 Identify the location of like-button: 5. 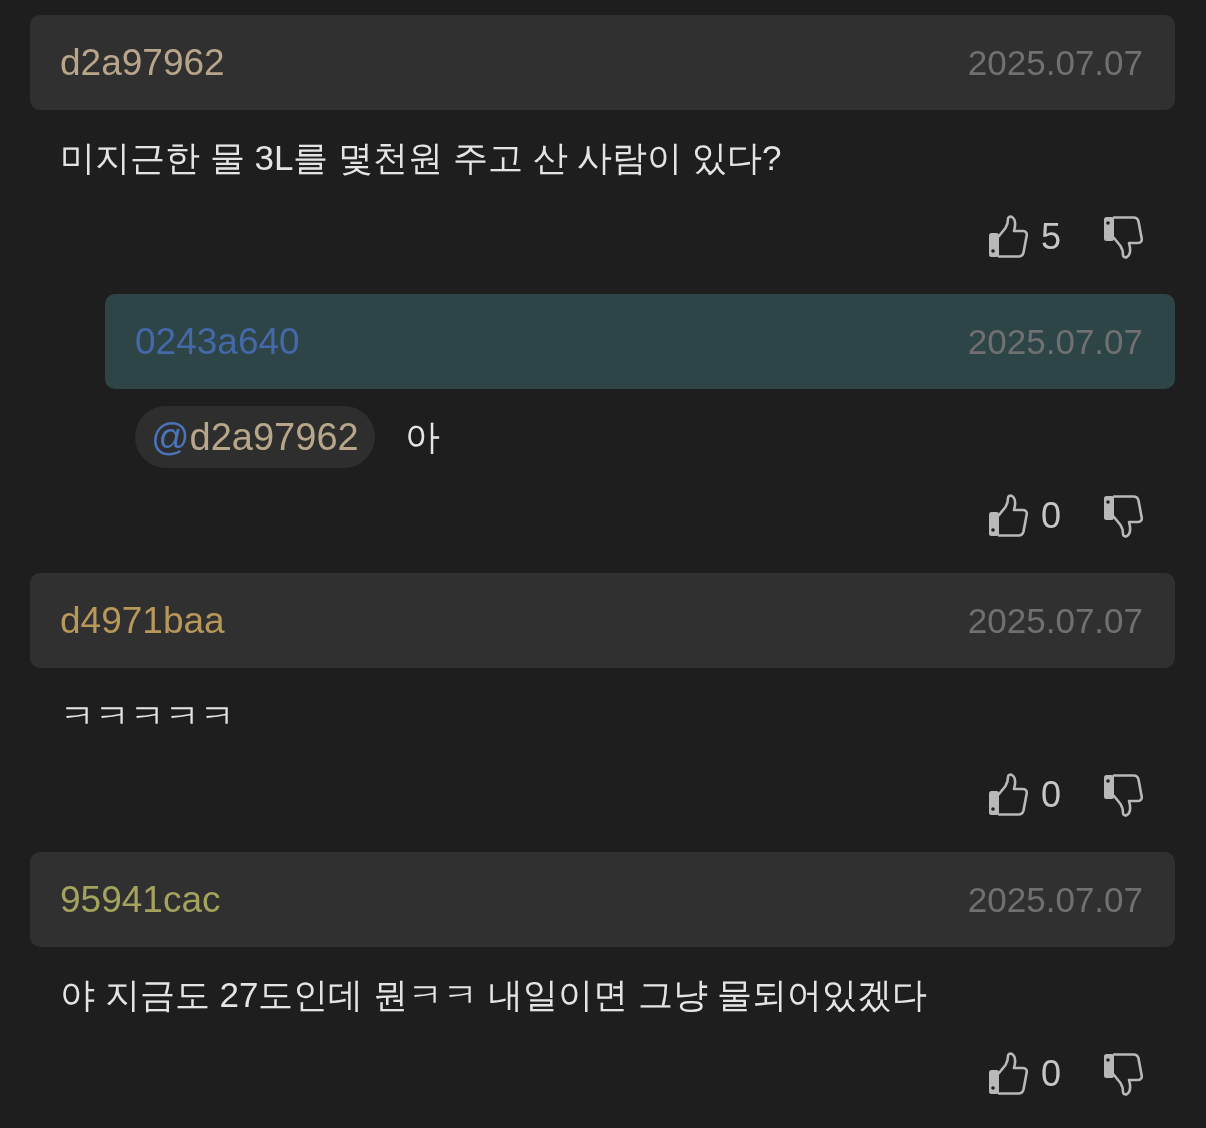
(1024, 237).